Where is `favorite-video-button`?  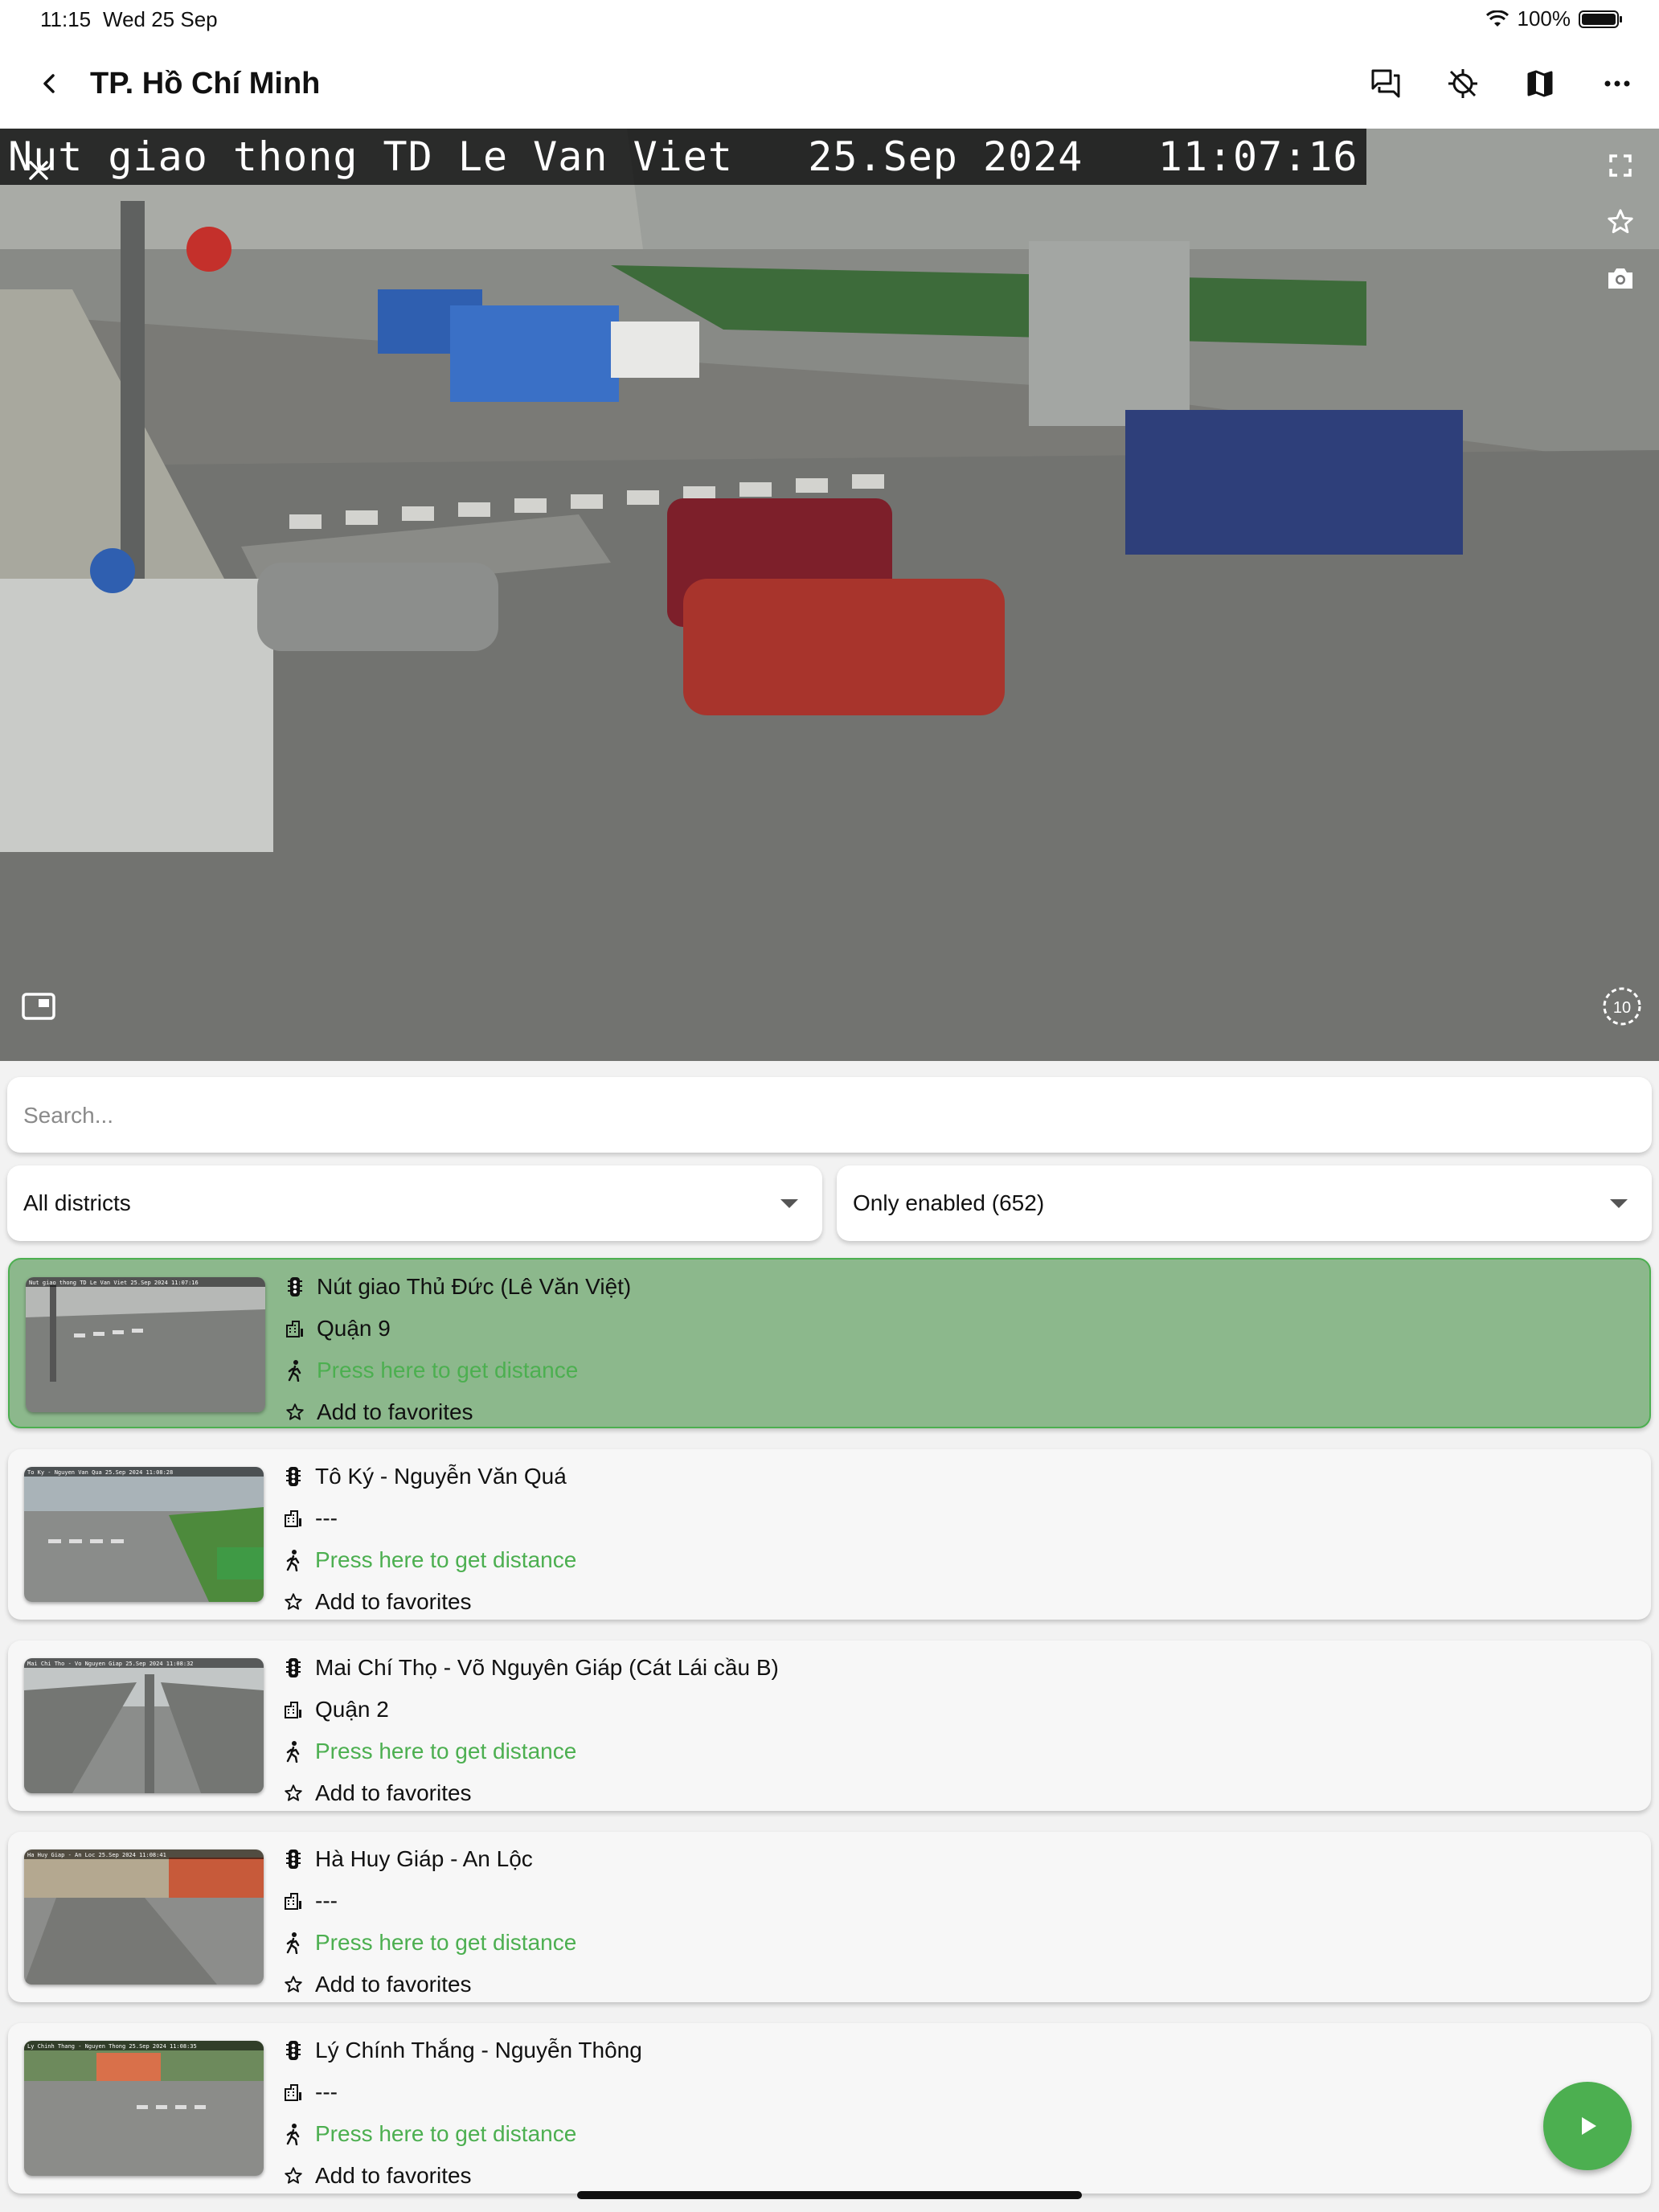
favorite-video-button is located at coordinates (1620, 222).